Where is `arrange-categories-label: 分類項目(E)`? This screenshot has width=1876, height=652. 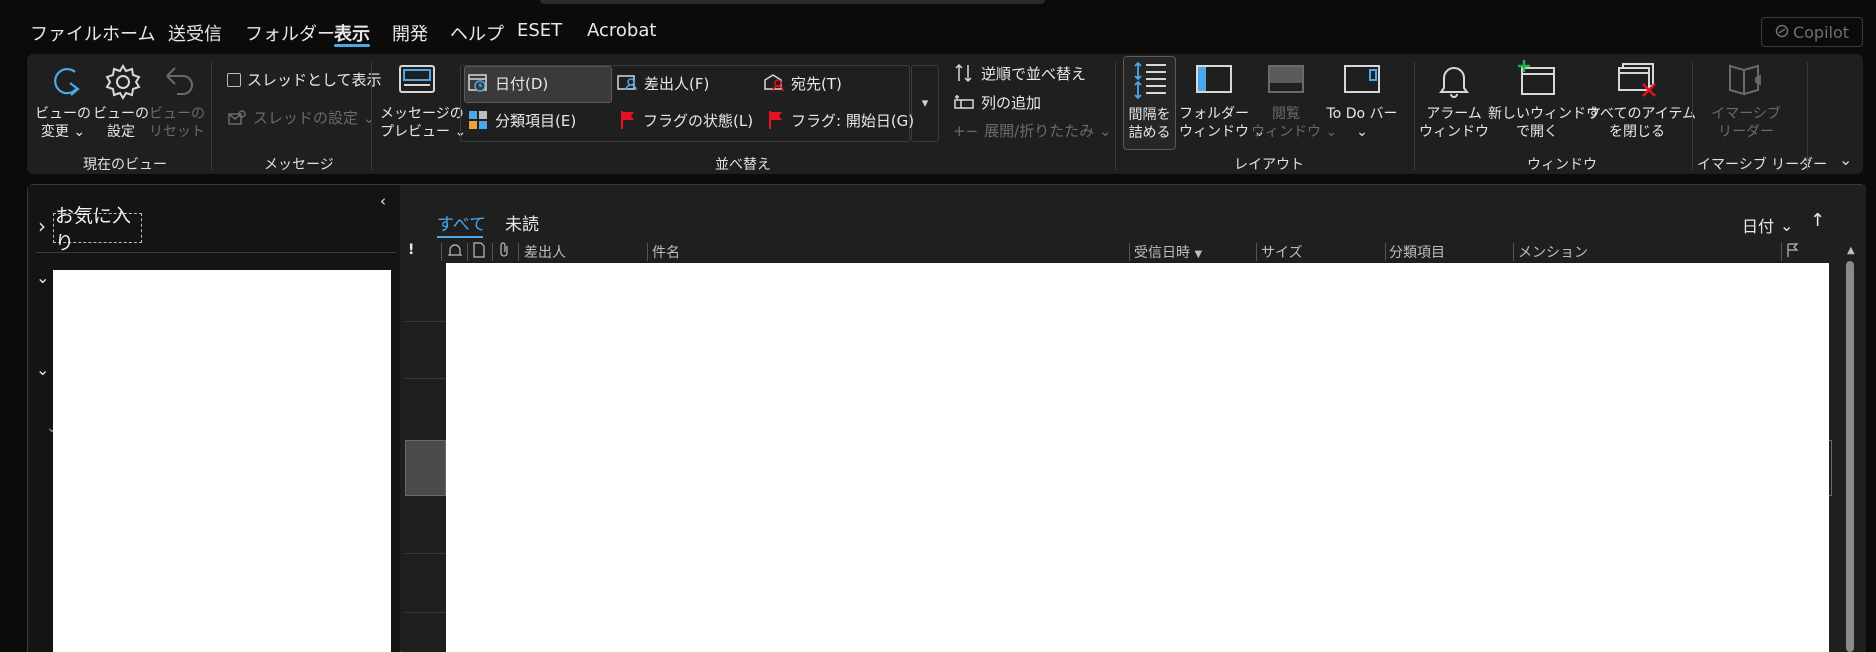
arrange-categories-label: 分類項目(E) is located at coordinates (536, 120).